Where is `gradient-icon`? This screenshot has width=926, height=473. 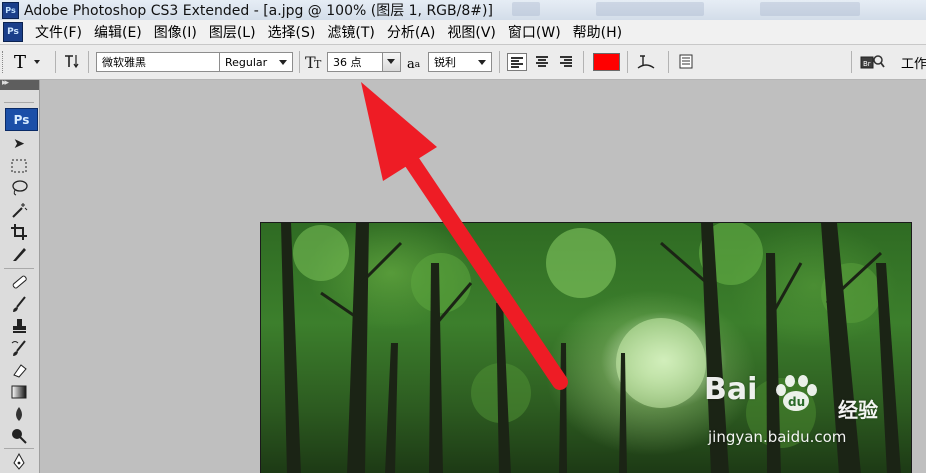
gradient-icon is located at coordinates (19, 392).